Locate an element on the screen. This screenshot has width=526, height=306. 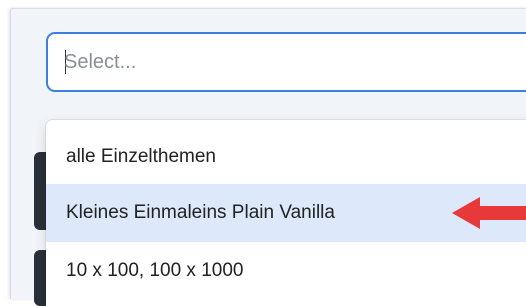
select-input is located at coordinates (284, 62).